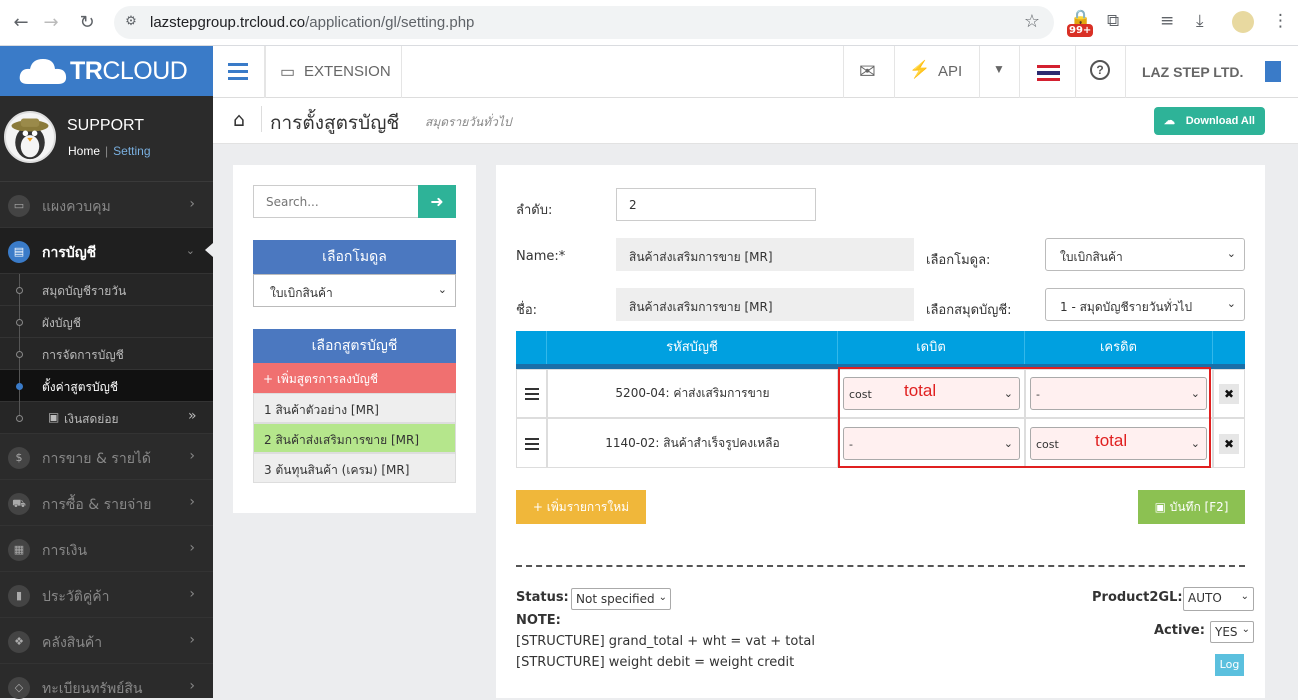 This screenshot has height=700, width=1298. I want to click on extension-button: ▭ EXTENSION, so click(333, 72).